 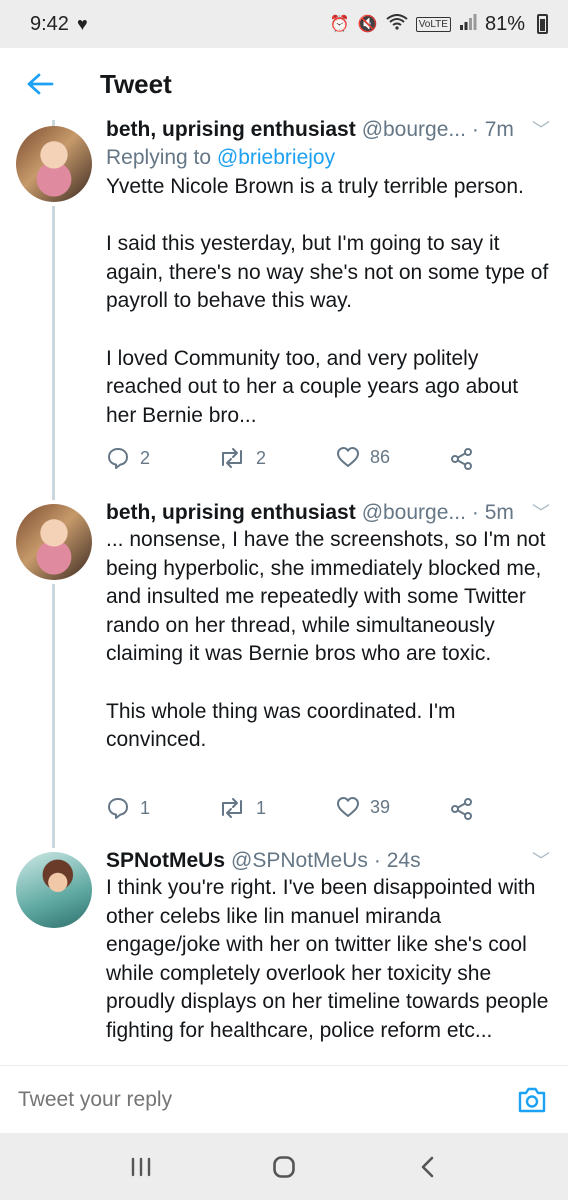 What do you see at coordinates (261, 457) in the screenshot?
I see `retweet-count: 2` at bounding box center [261, 457].